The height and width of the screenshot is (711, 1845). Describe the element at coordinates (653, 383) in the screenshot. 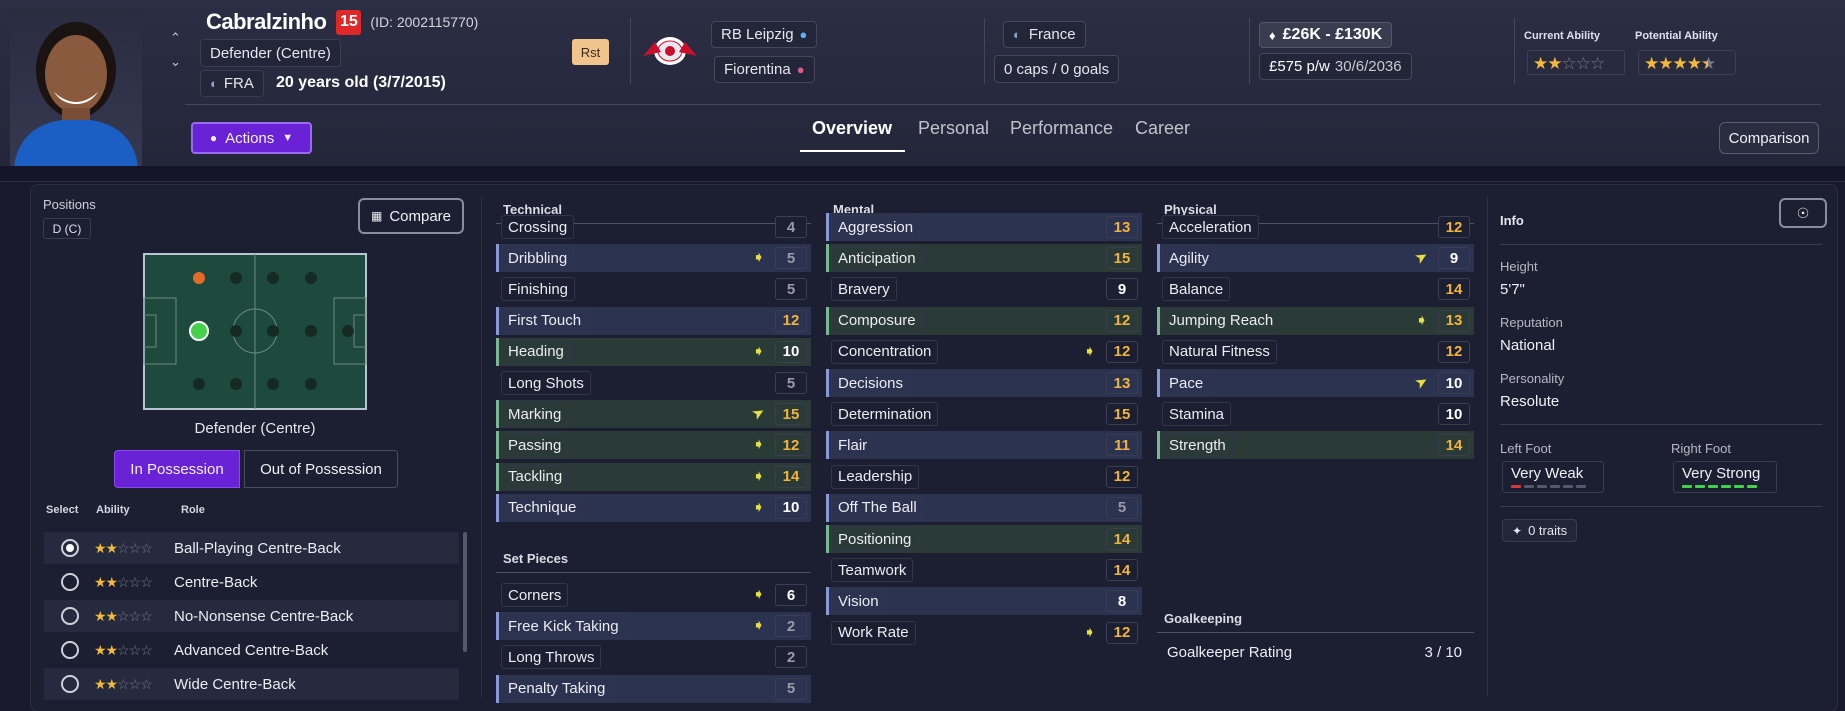

I see `attribute-row: Long Shots 5` at that location.